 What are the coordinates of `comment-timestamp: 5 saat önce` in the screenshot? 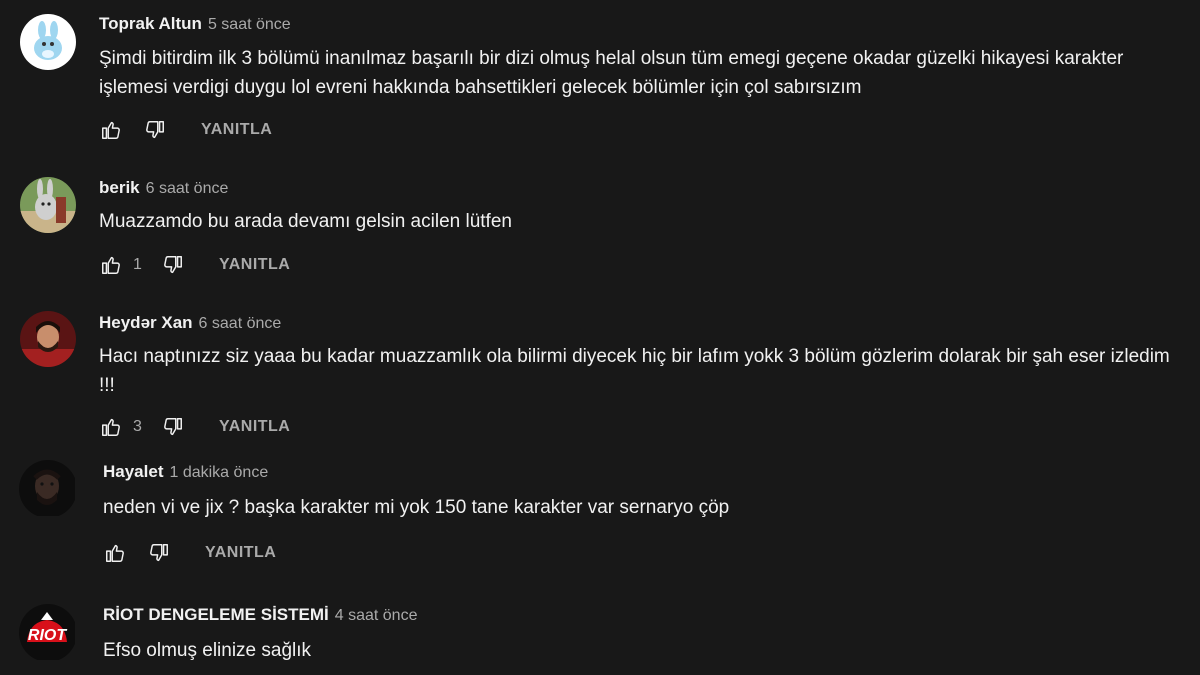 It's located at (249, 25).